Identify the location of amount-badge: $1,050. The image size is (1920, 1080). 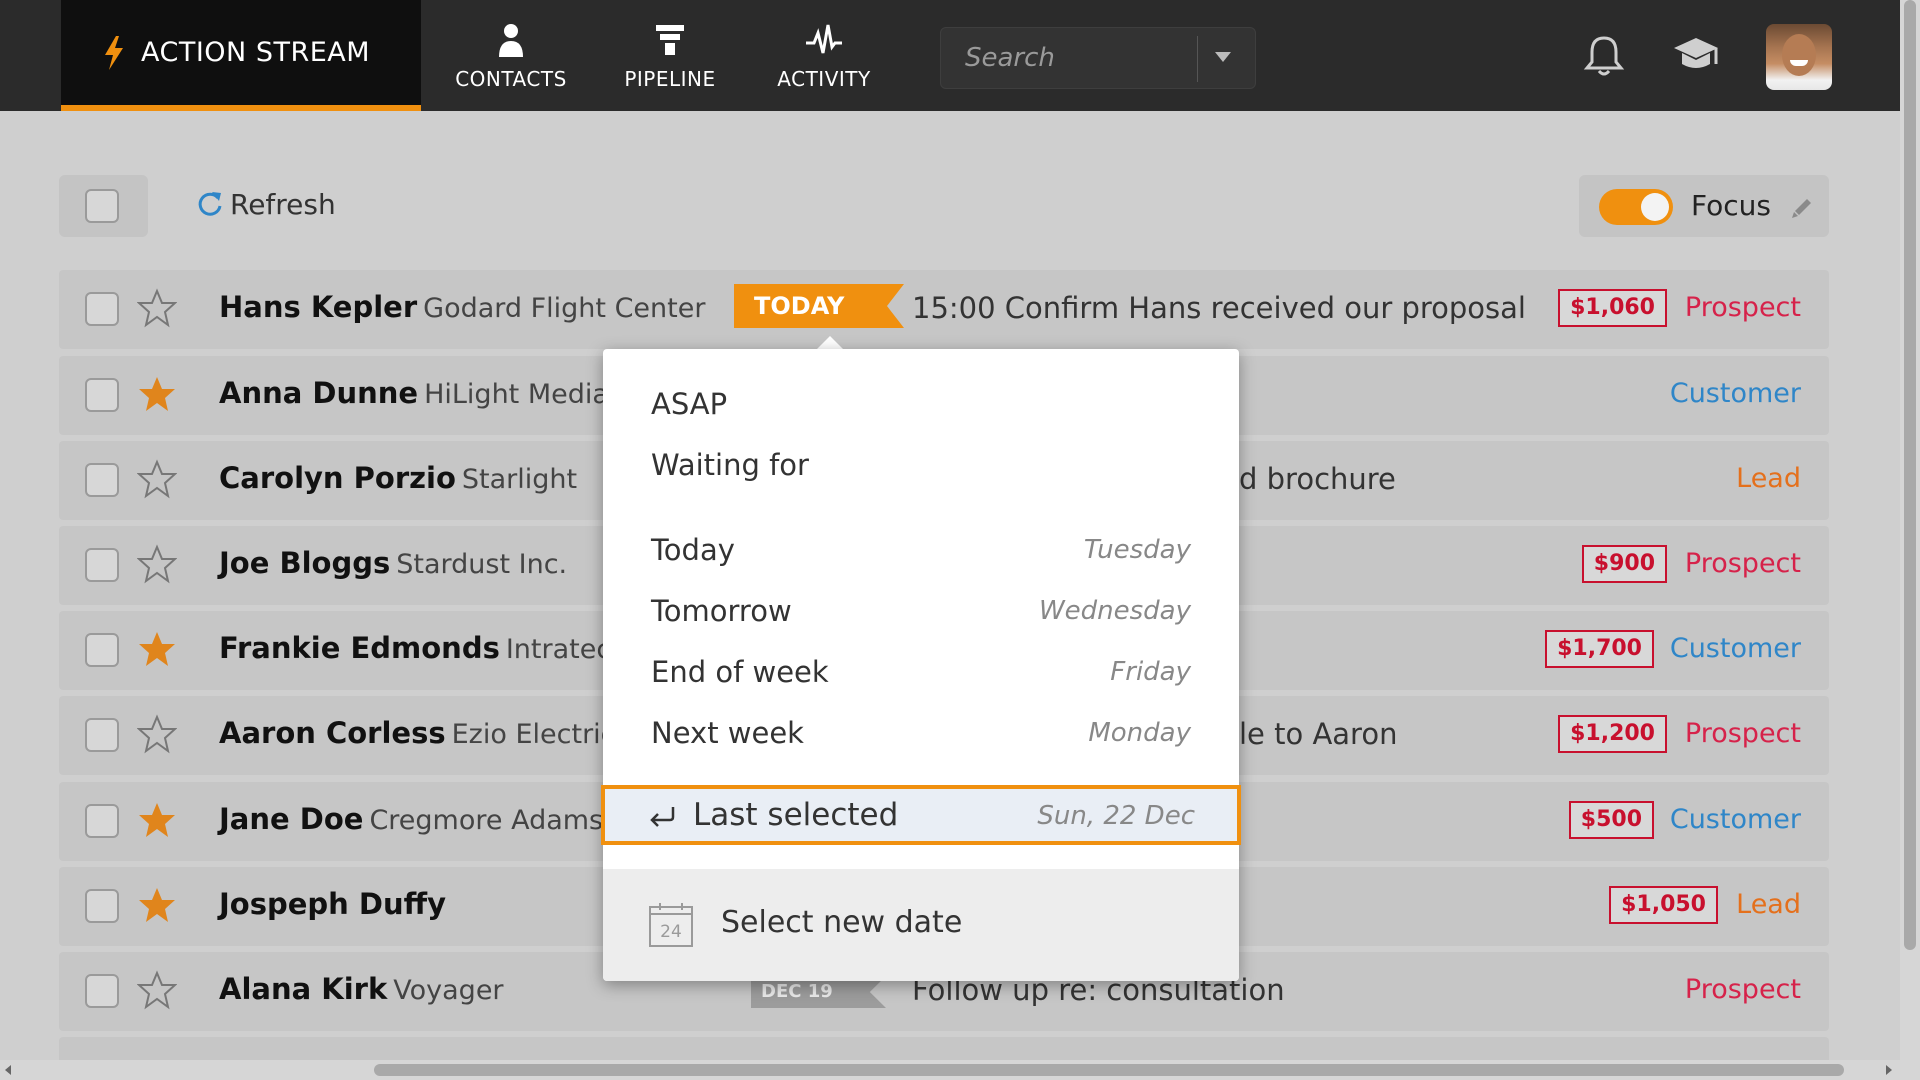
(1663, 905).